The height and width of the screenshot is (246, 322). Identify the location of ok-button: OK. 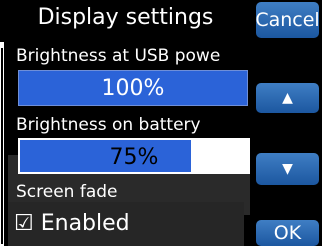
(287, 233).